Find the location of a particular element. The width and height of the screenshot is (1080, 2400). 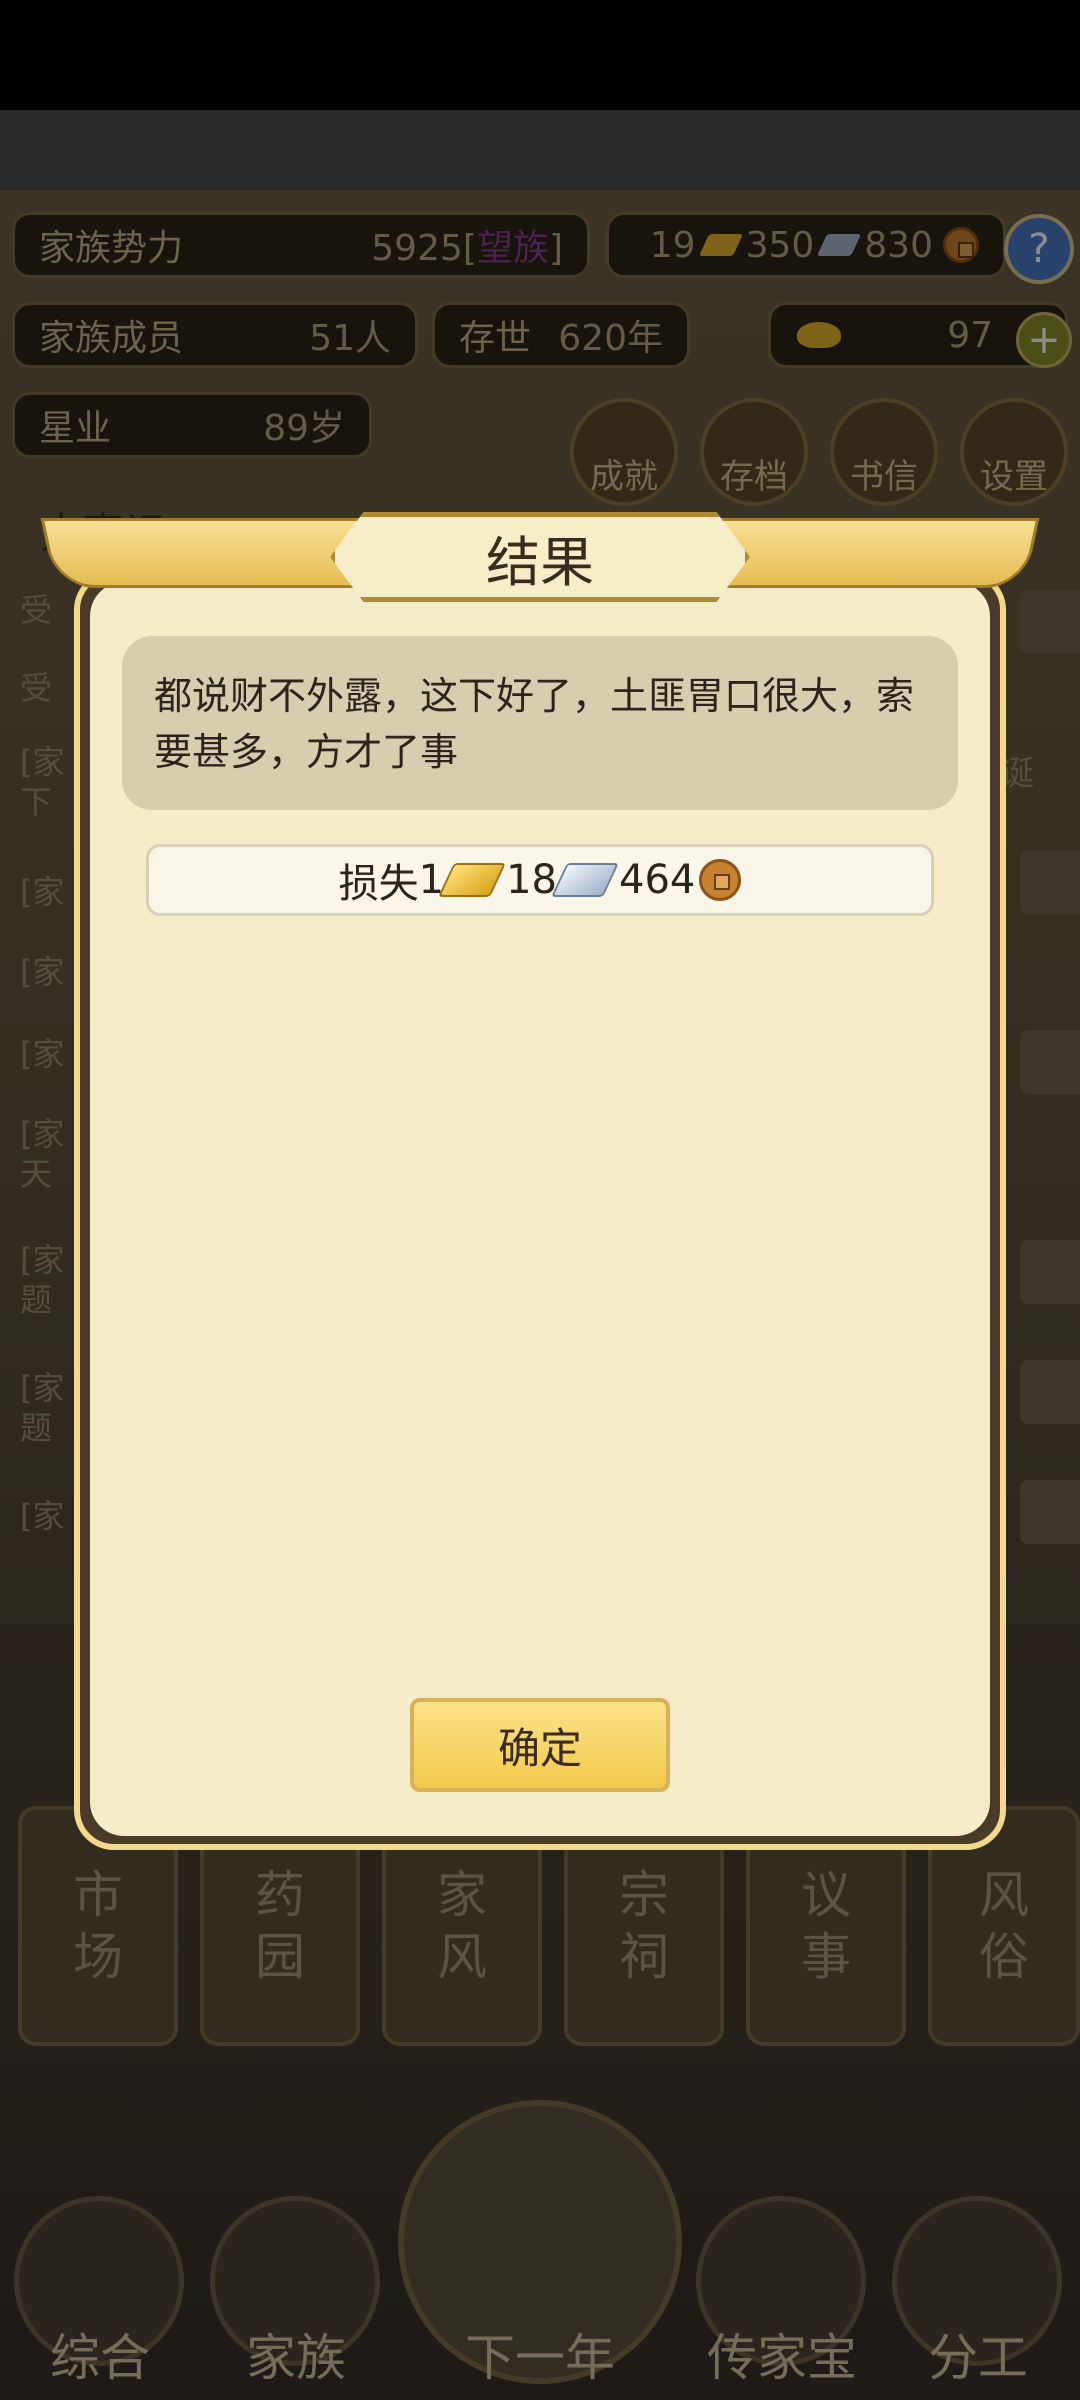

loss-label: 损失 is located at coordinates (378, 884).